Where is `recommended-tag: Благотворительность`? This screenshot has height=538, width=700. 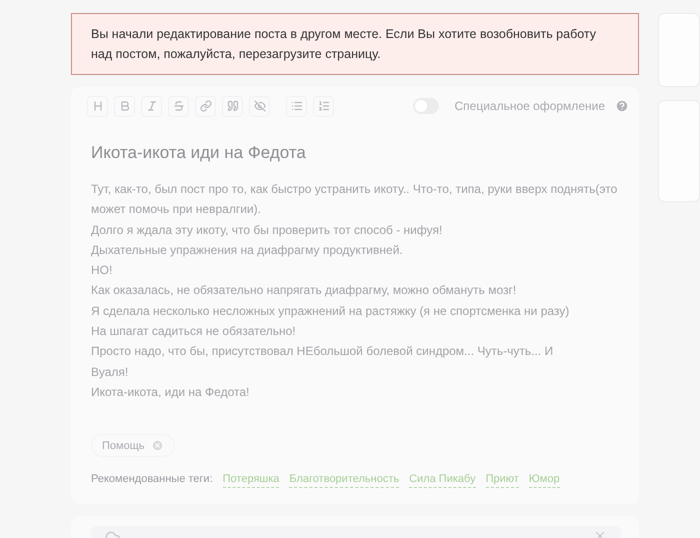 recommended-tag: Благотворительность is located at coordinates (344, 480).